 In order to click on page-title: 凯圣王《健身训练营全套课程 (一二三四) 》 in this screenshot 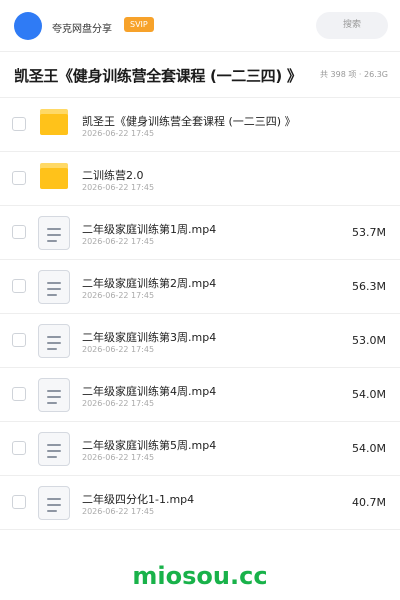, I will do `click(158, 76)`.